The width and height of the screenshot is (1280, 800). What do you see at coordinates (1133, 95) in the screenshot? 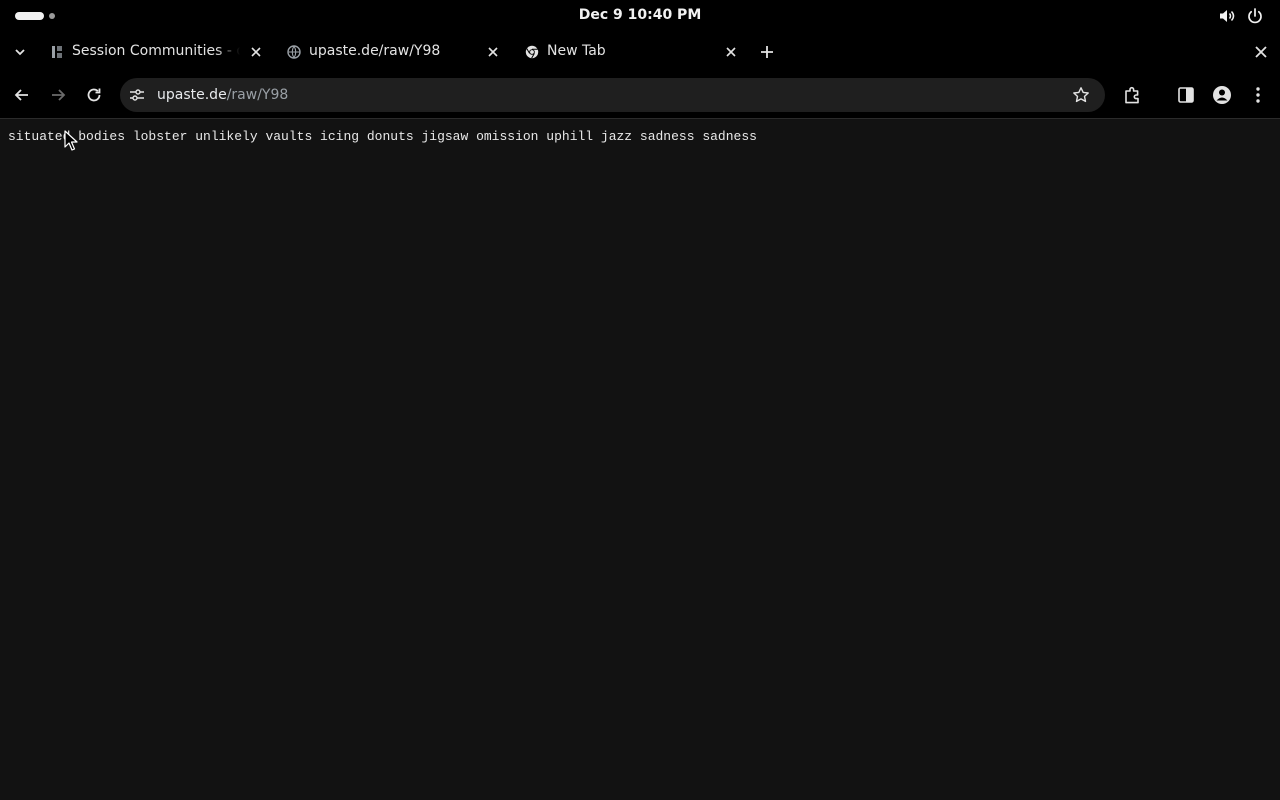
I see `extensions-puzzle-icon` at bounding box center [1133, 95].